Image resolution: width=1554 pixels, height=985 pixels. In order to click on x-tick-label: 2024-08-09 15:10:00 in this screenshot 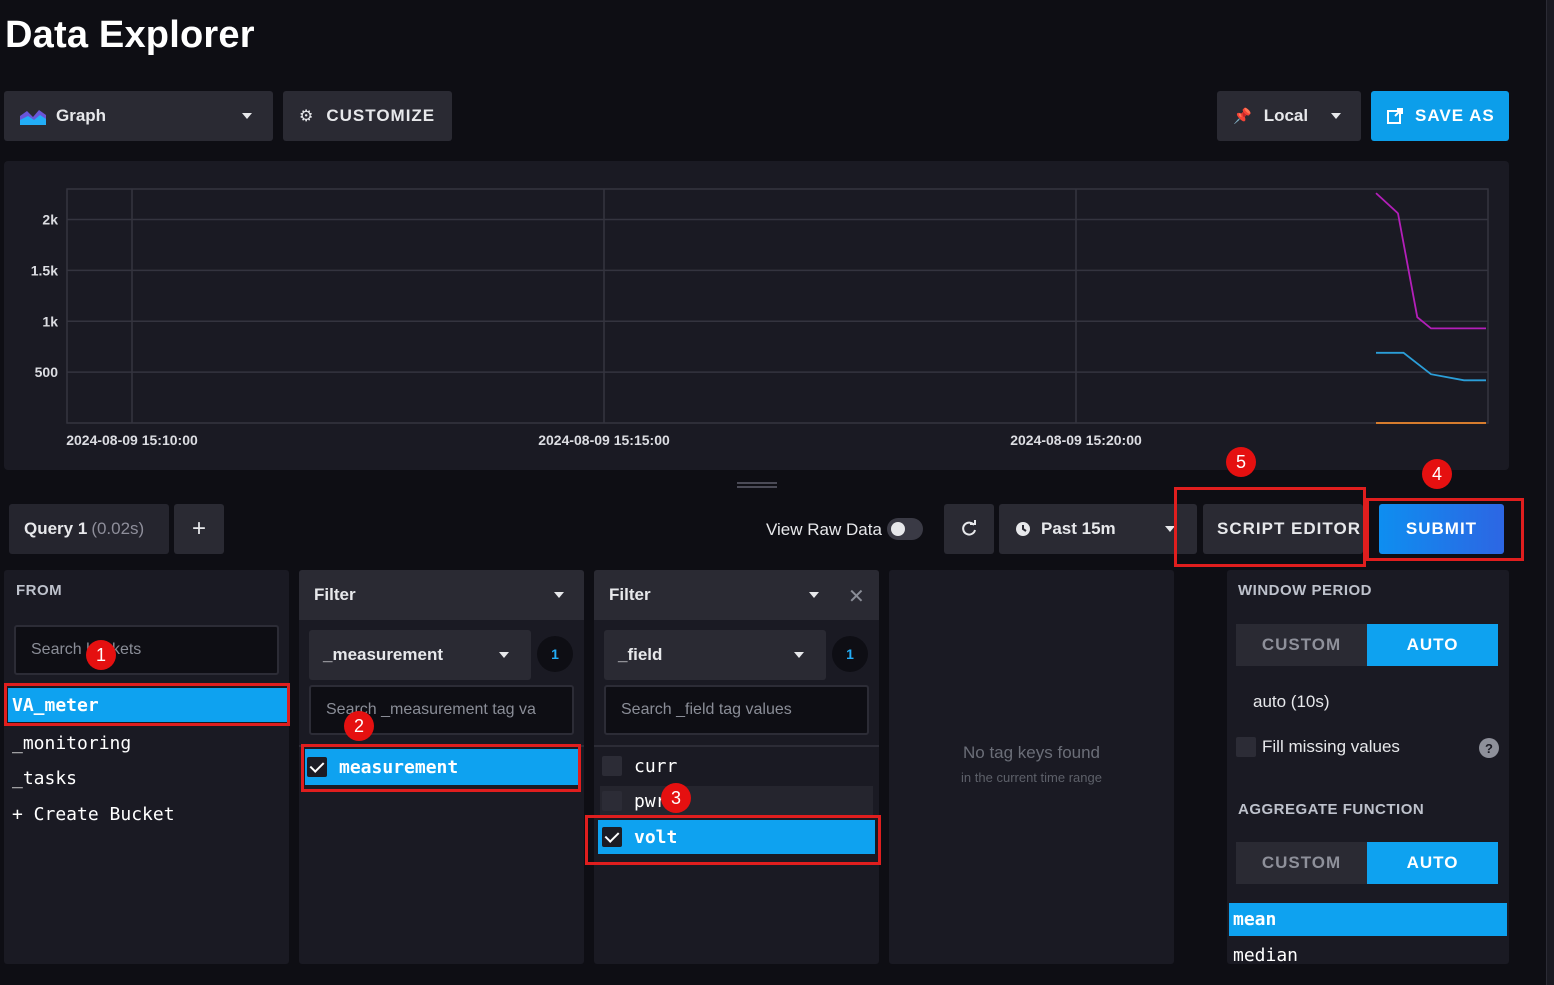, I will do `click(132, 440)`.